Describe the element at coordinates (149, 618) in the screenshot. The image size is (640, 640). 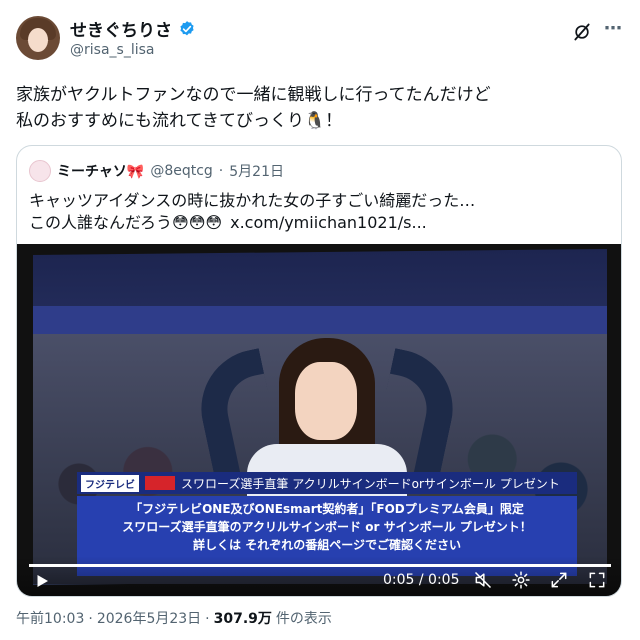
I see `tweet-date: 2026年5月23日` at that location.